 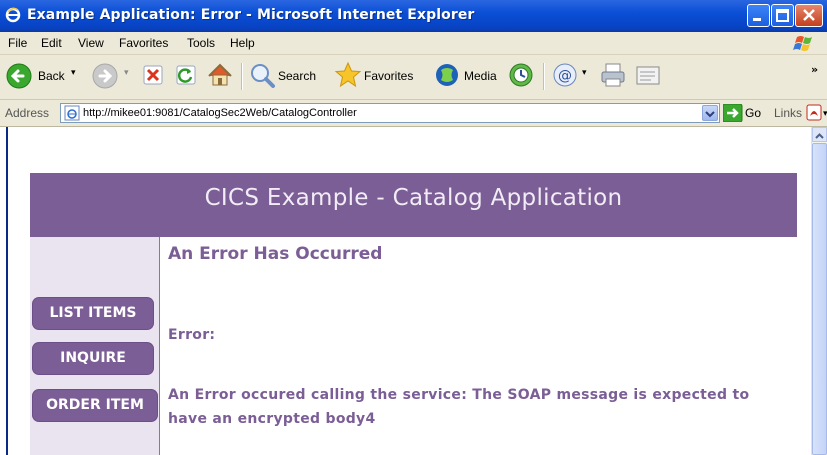 I want to click on forward-arrow-icon, so click(x=105, y=76).